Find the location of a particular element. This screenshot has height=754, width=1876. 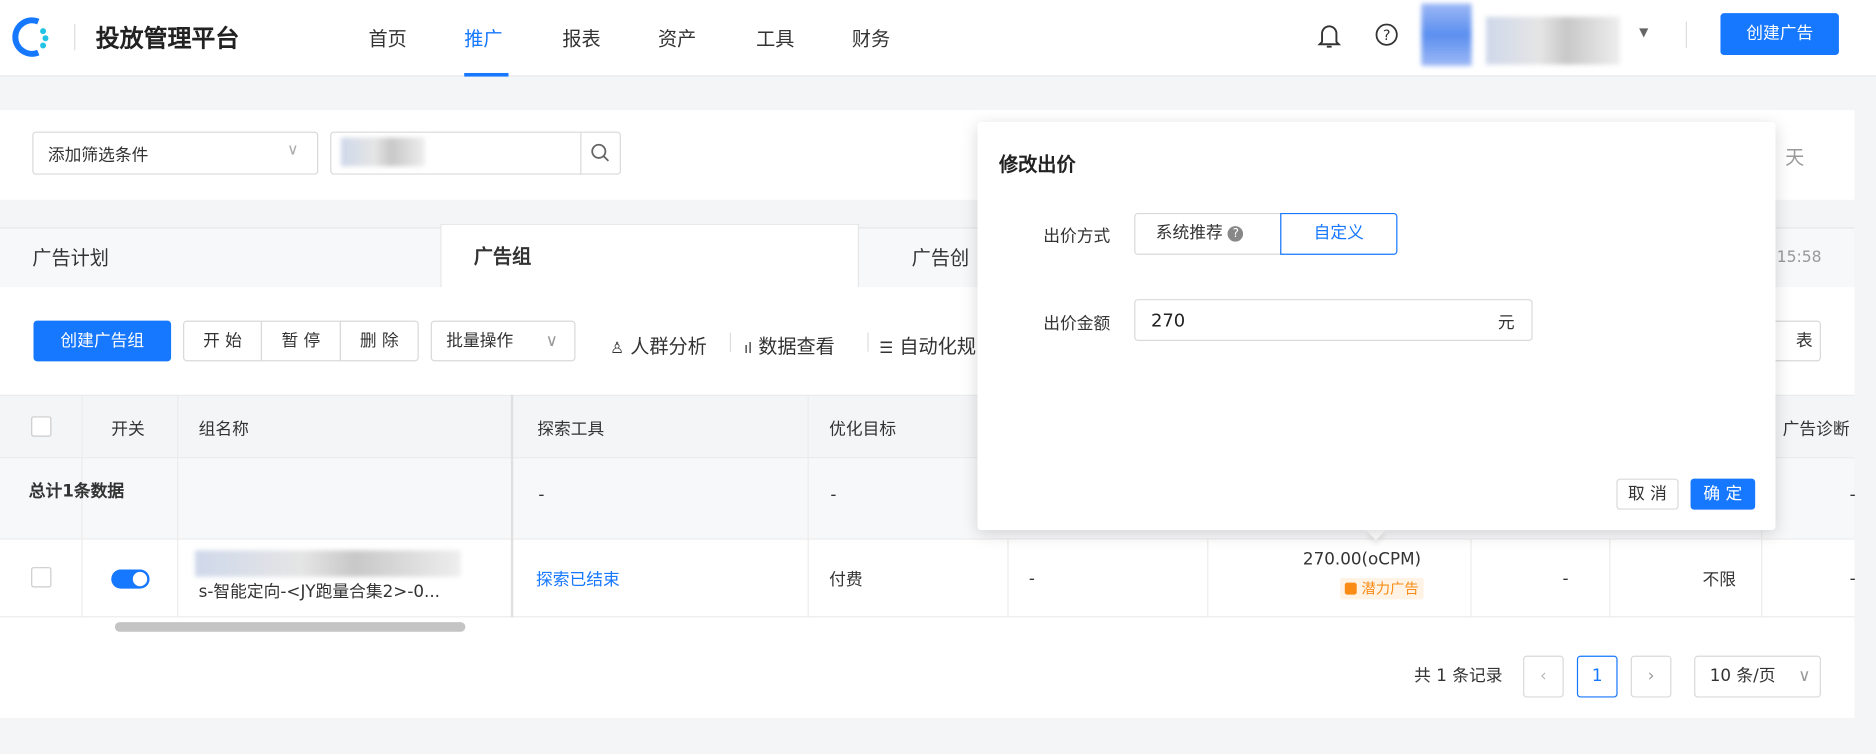

popover-title: 修改出价 is located at coordinates (1037, 164).